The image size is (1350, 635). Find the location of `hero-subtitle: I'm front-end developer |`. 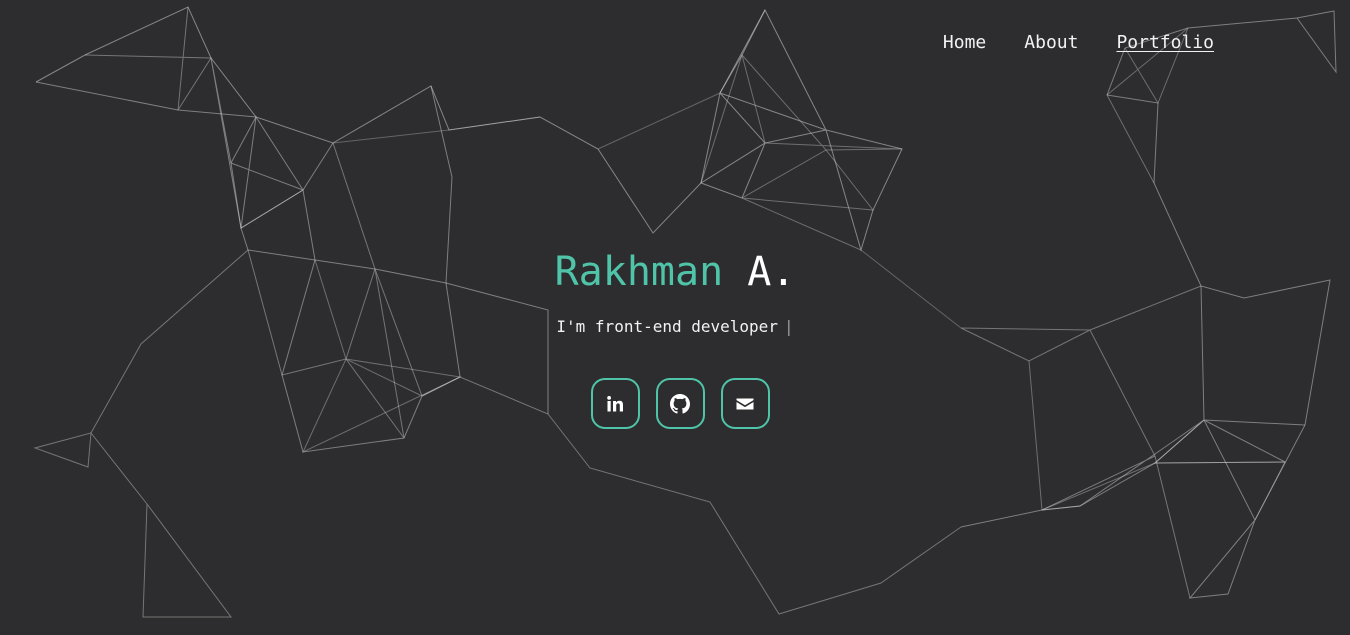

hero-subtitle: I'm front-end developer | is located at coordinates (675, 327).